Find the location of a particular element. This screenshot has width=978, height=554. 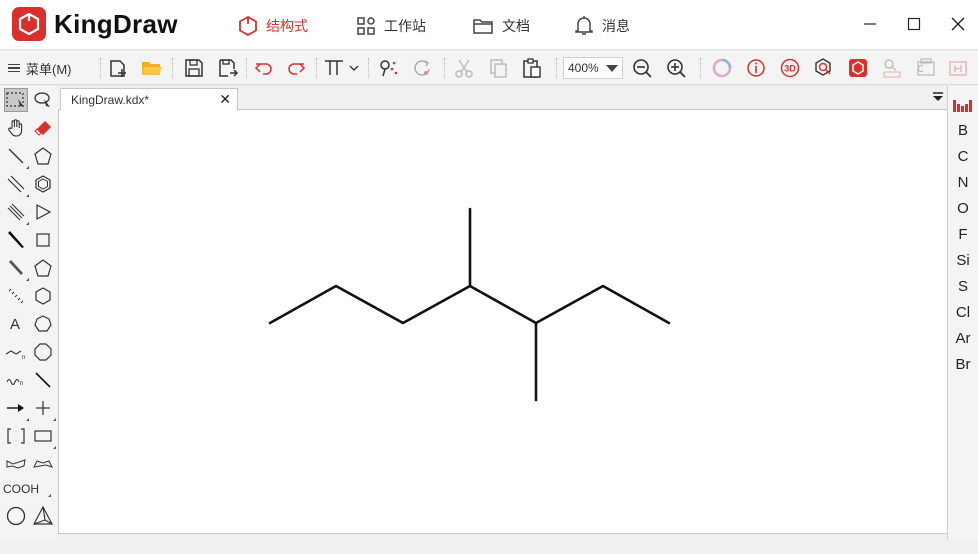

copy-button is located at coordinates (498, 68).